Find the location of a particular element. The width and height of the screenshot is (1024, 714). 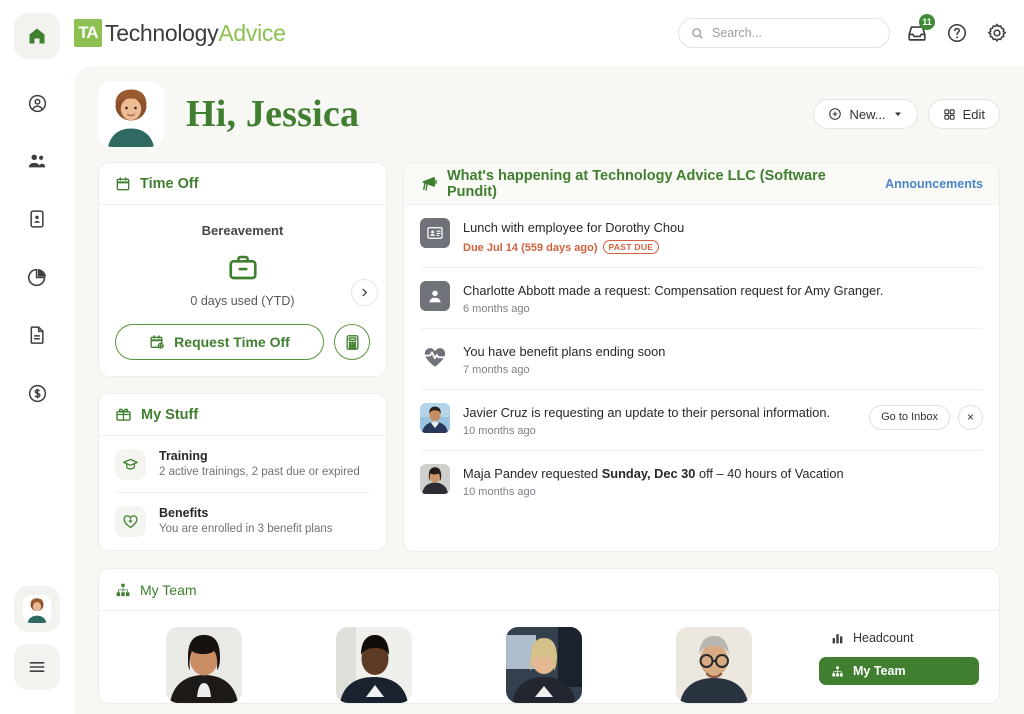

inbox-button: 11 is located at coordinates (919, 30).